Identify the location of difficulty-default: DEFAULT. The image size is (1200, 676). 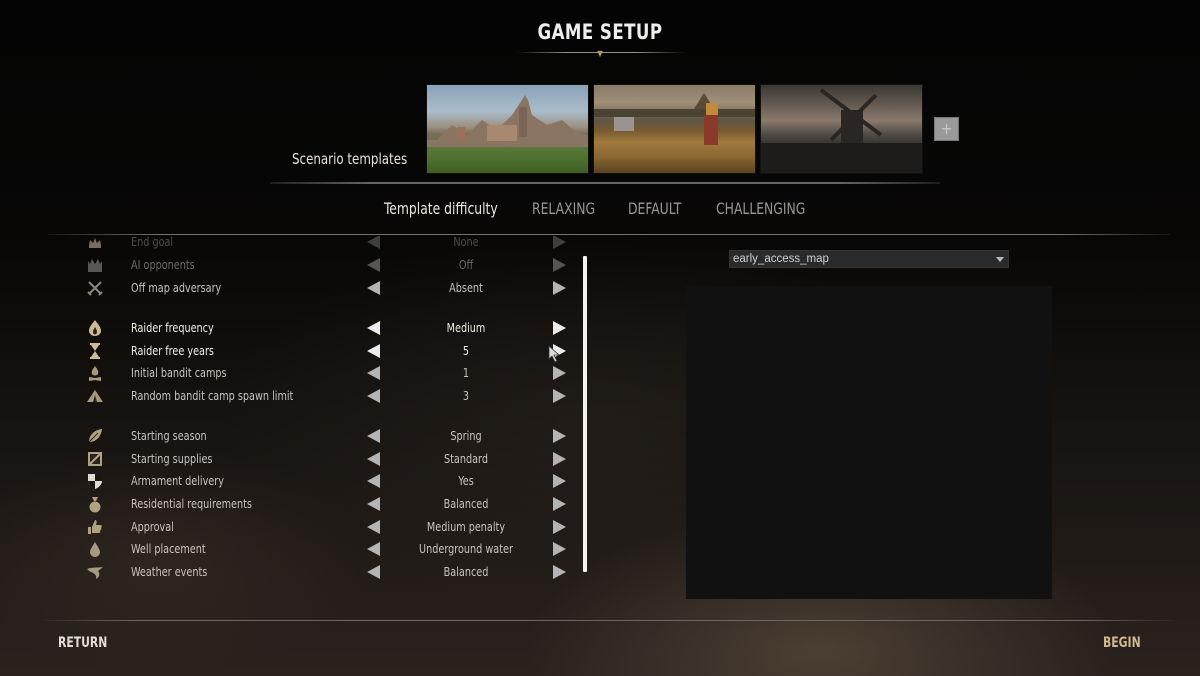
(654, 208).